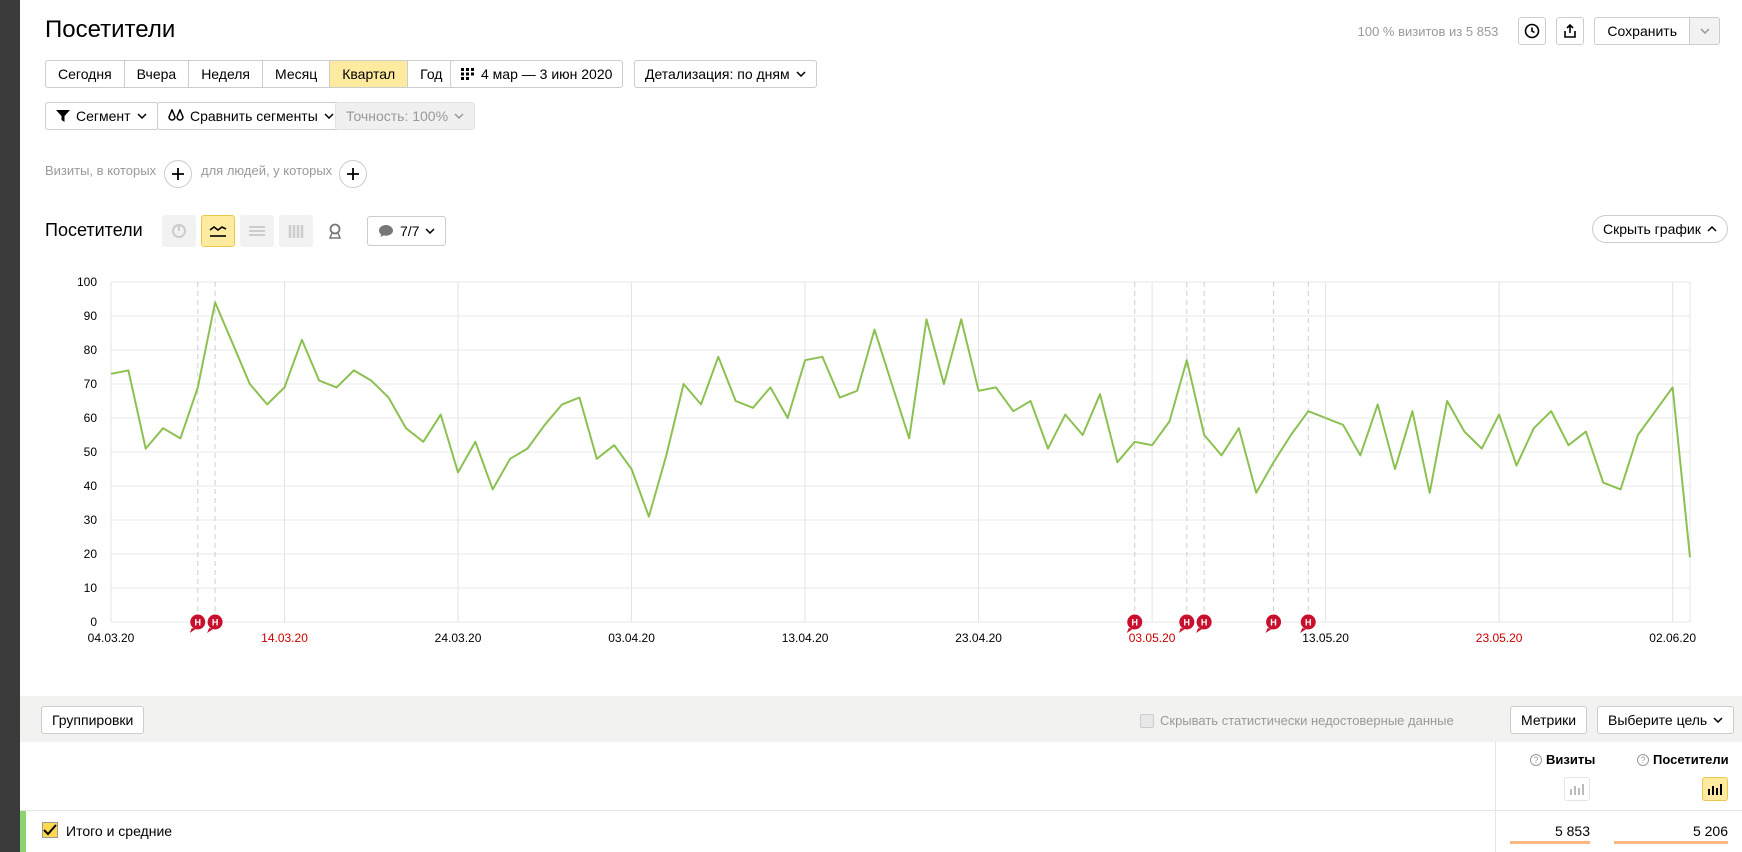 Image resolution: width=1742 pixels, height=852 pixels. What do you see at coordinates (458, 638) in the screenshot?
I see `x-tick-label: 24.03.20` at bounding box center [458, 638].